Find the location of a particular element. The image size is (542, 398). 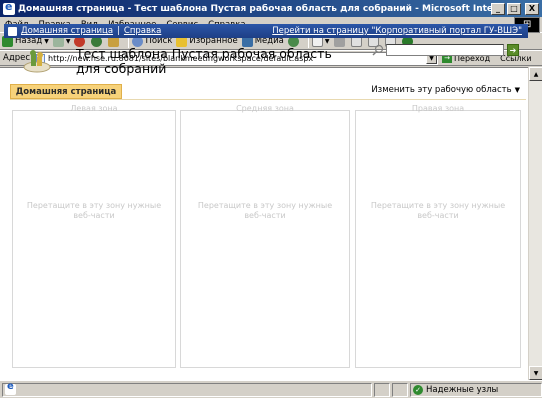

vertical-scrollbar: ▲ ▼ is located at coordinates (535, 223).